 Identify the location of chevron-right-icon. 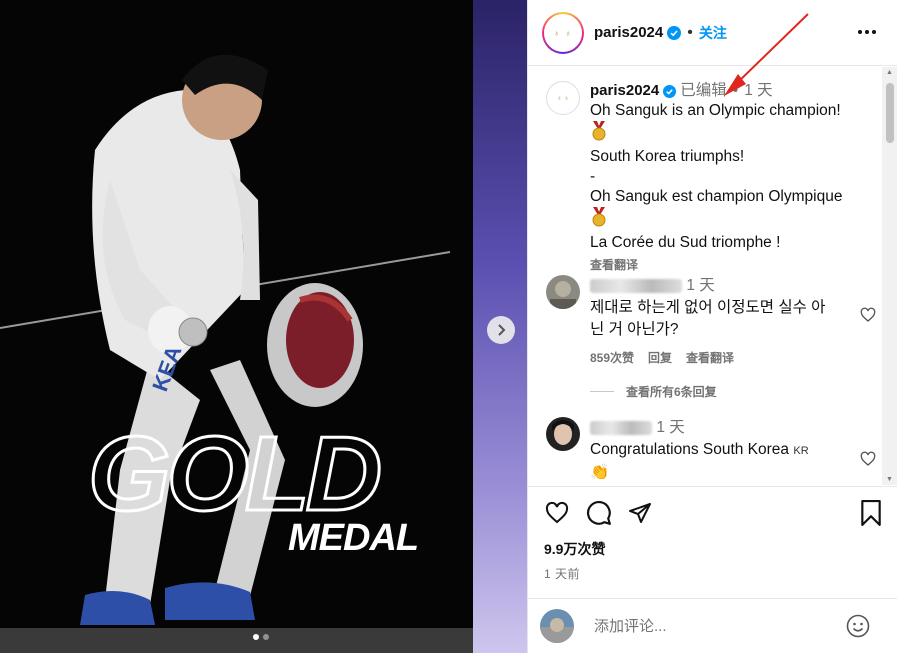
(502, 330).